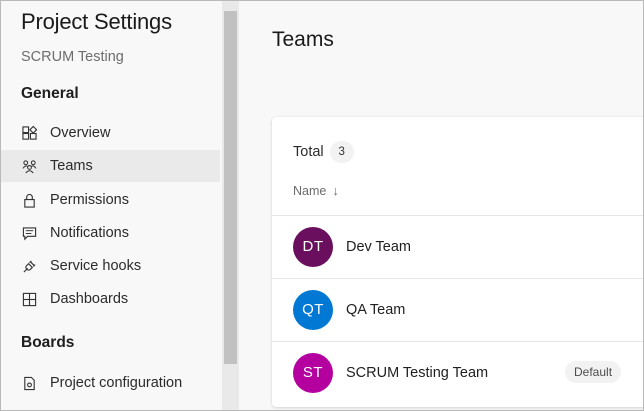  I want to click on overview-icon, so click(29, 133).